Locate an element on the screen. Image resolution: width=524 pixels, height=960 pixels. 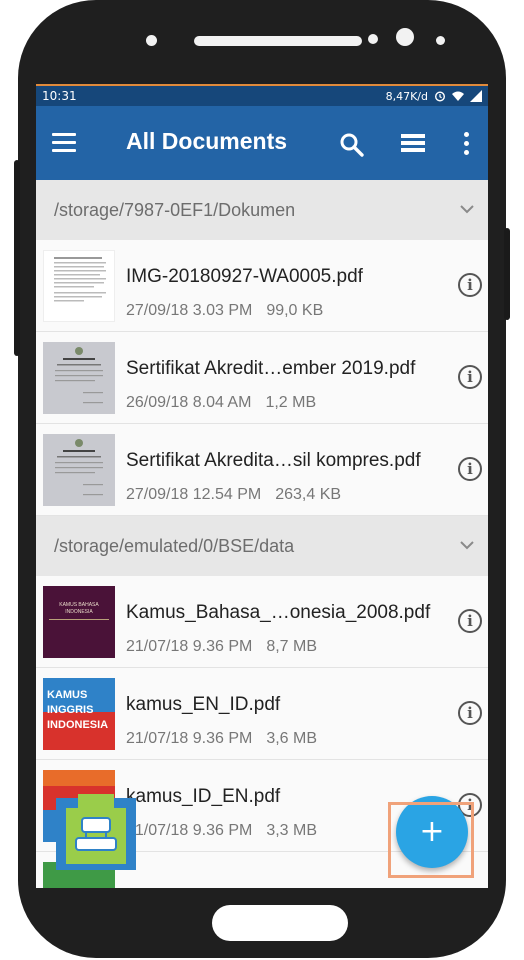
menu-icon is located at coordinates (64, 143).